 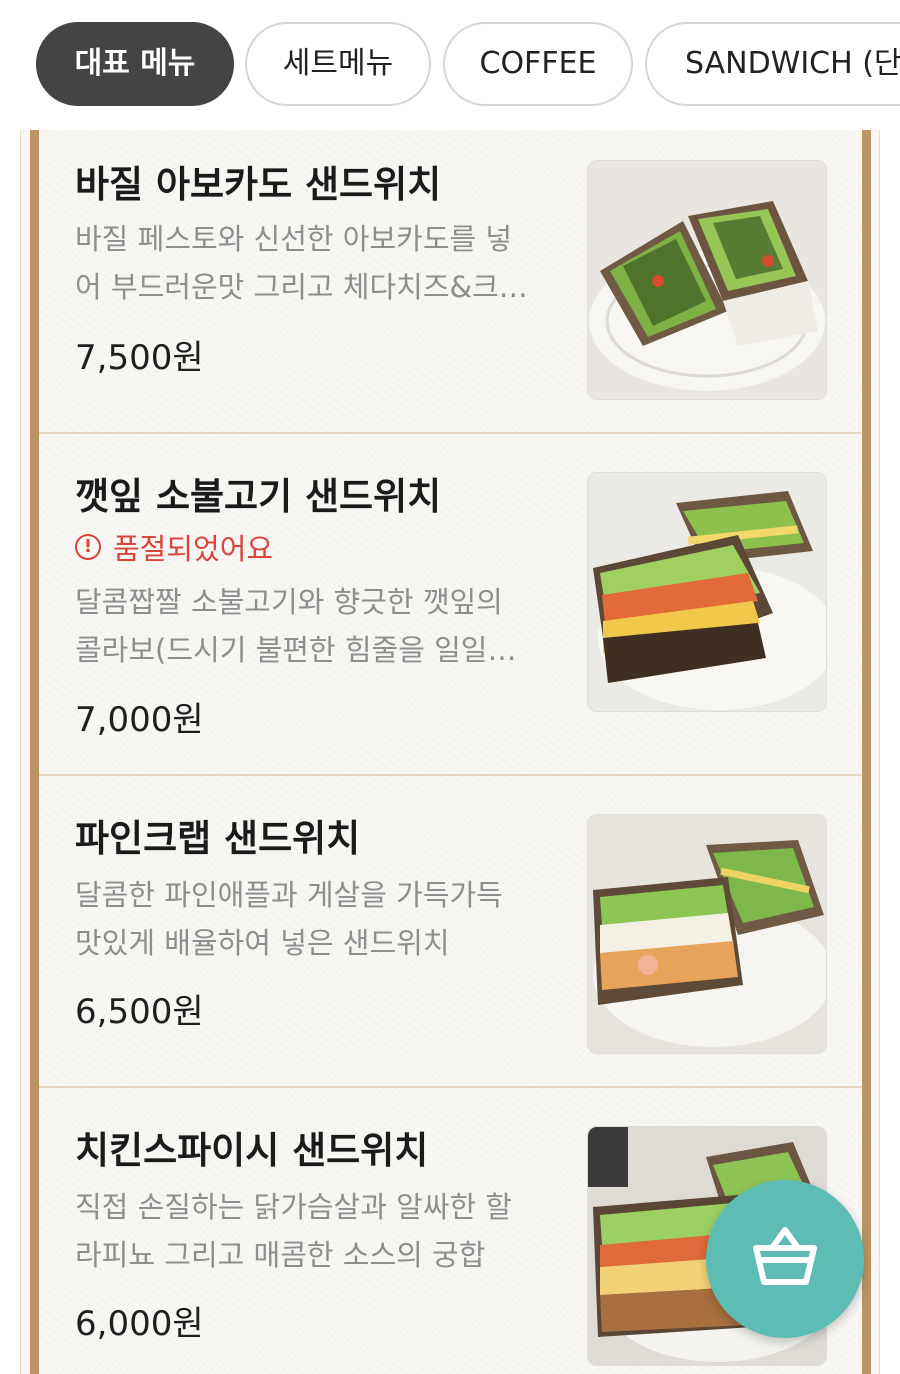 I want to click on menu-item-name: 바질 아보카도 샌드위치, so click(x=258, y=184).